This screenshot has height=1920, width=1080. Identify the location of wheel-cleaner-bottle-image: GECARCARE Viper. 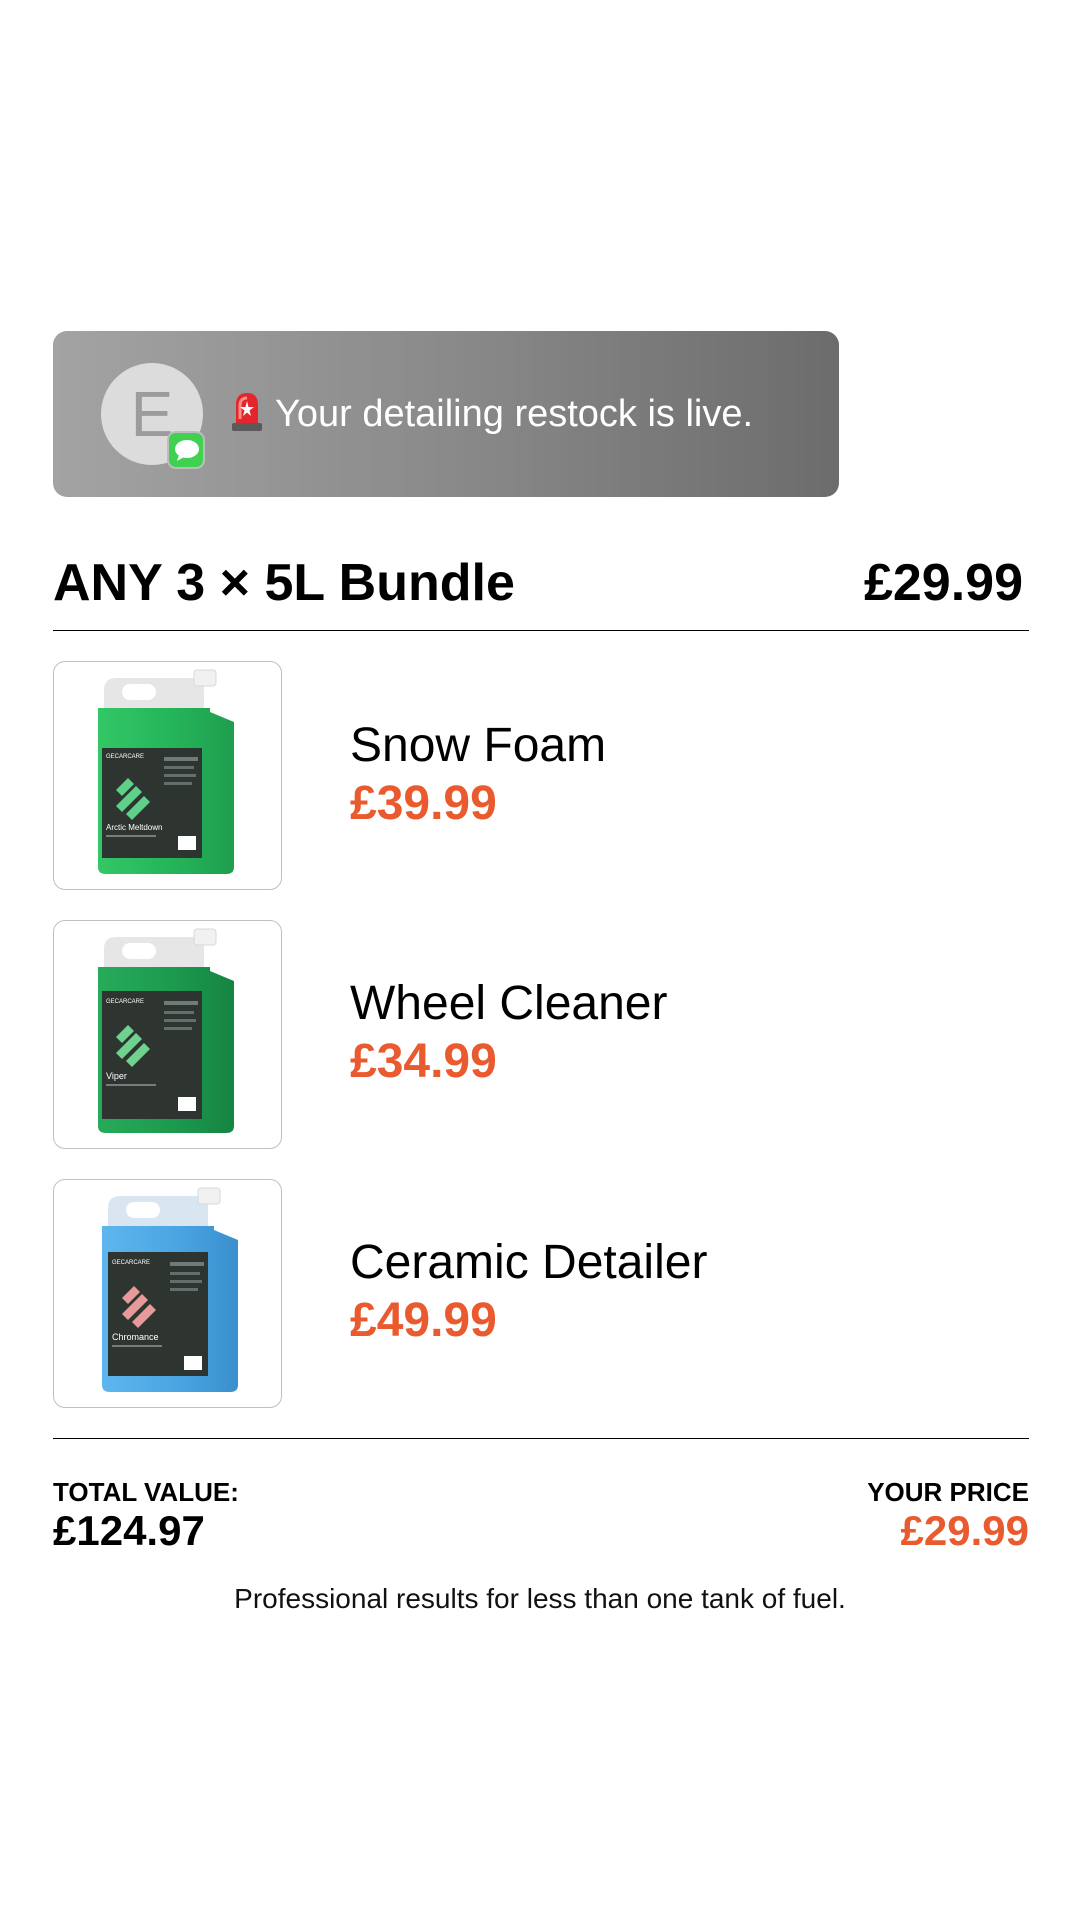
(166, 1030).